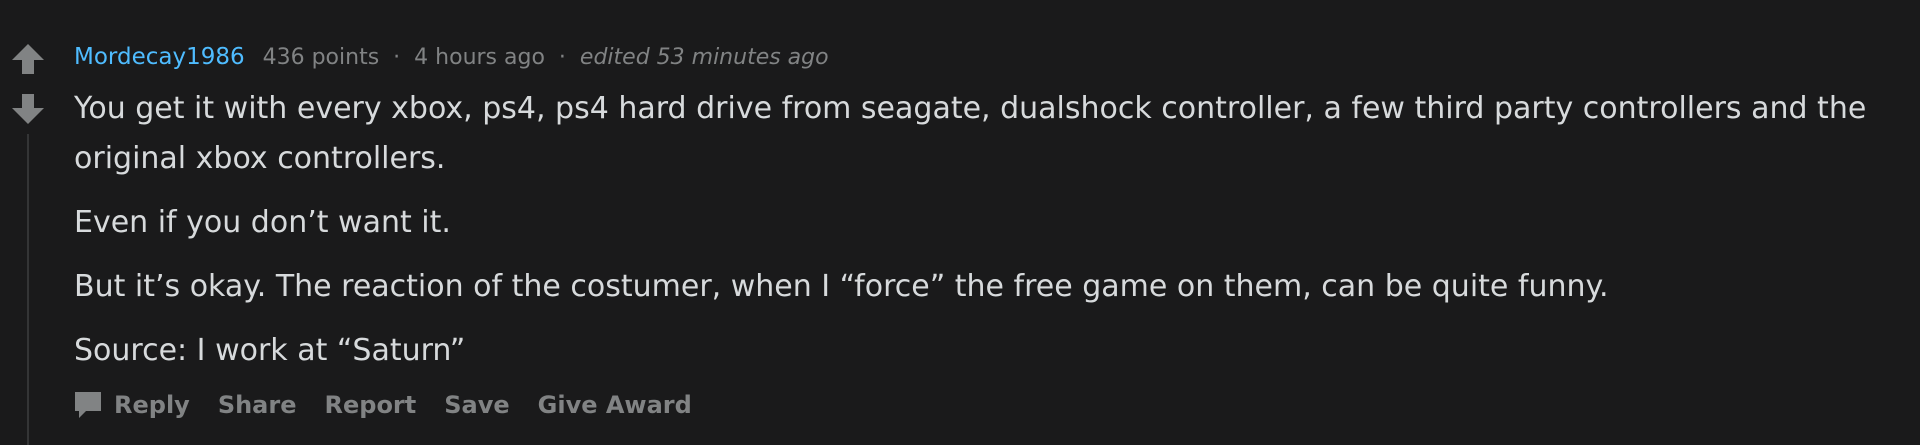  Describe the element at coordinates (479, 57) in the screenshot. I see `timestamp: 4 hours ago` at that location.